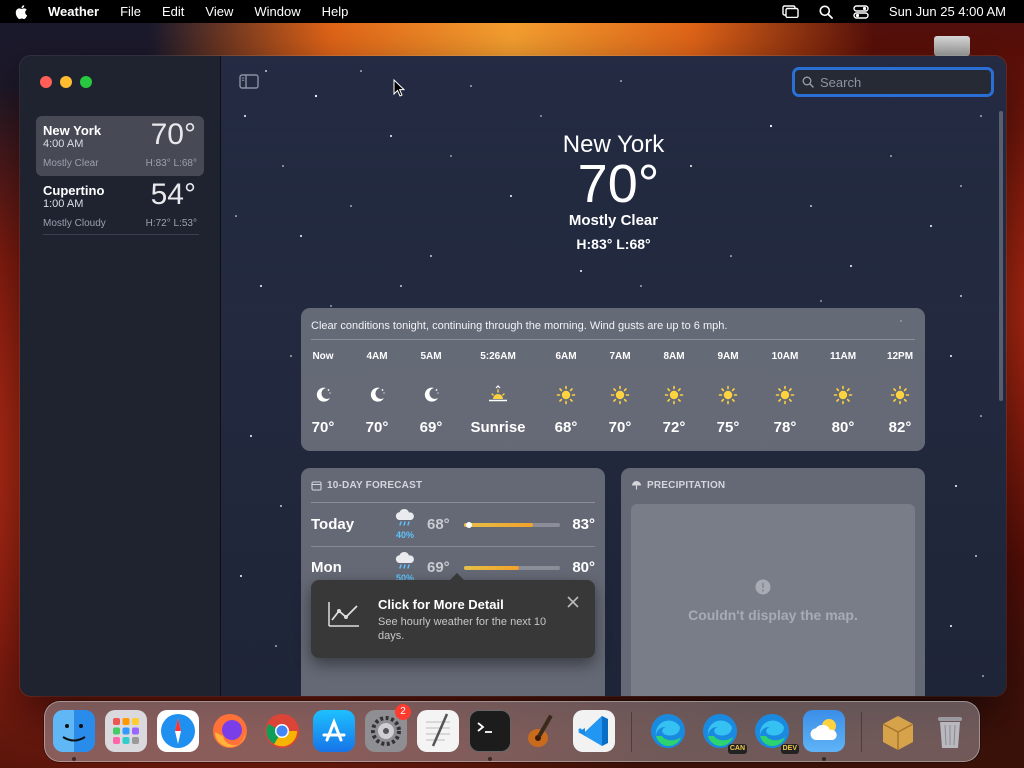  Describe the element at coordinates (573, 602) in the screenshot. I see `close-icon` at that location.